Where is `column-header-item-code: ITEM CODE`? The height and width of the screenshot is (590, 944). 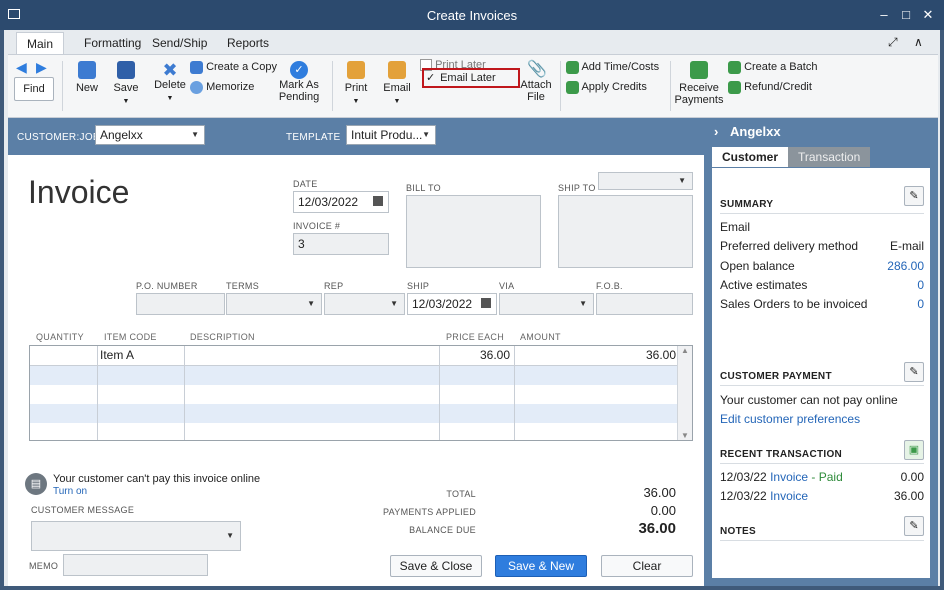
column-header-item-code: ITEM CODE is located at coordinates (130, 337).